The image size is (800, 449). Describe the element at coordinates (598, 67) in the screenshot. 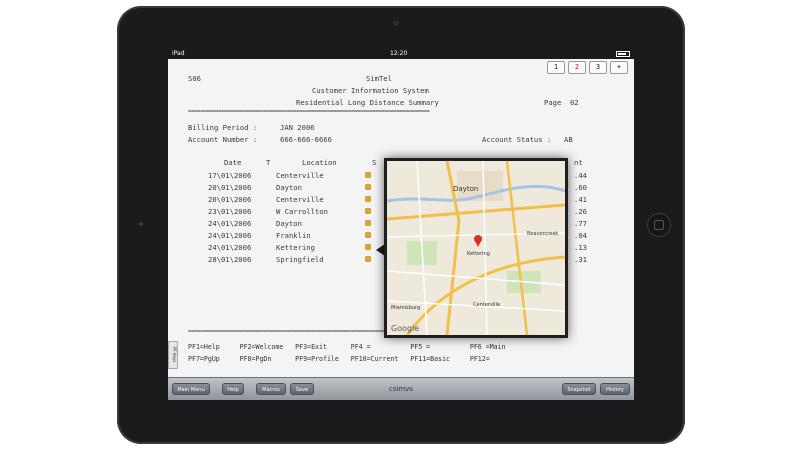

I see `page-button-3: 3` at that location.